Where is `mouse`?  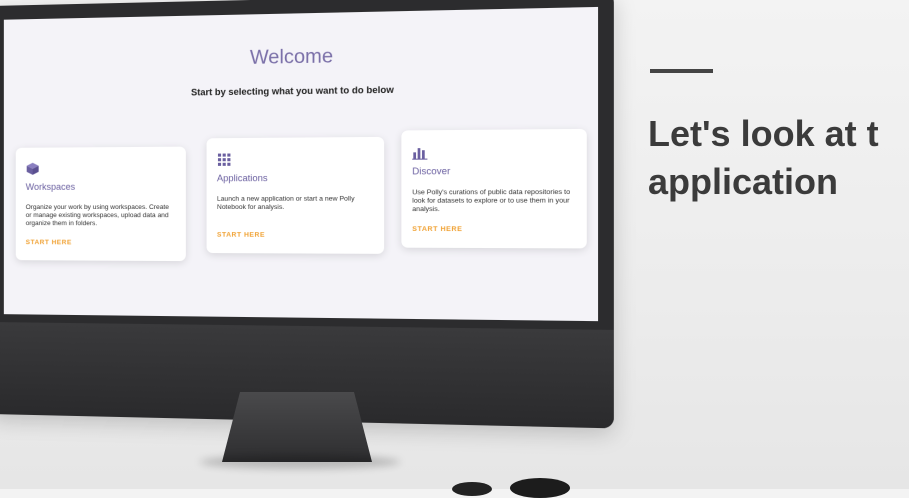
mouse is located at coordinates (540, 488).